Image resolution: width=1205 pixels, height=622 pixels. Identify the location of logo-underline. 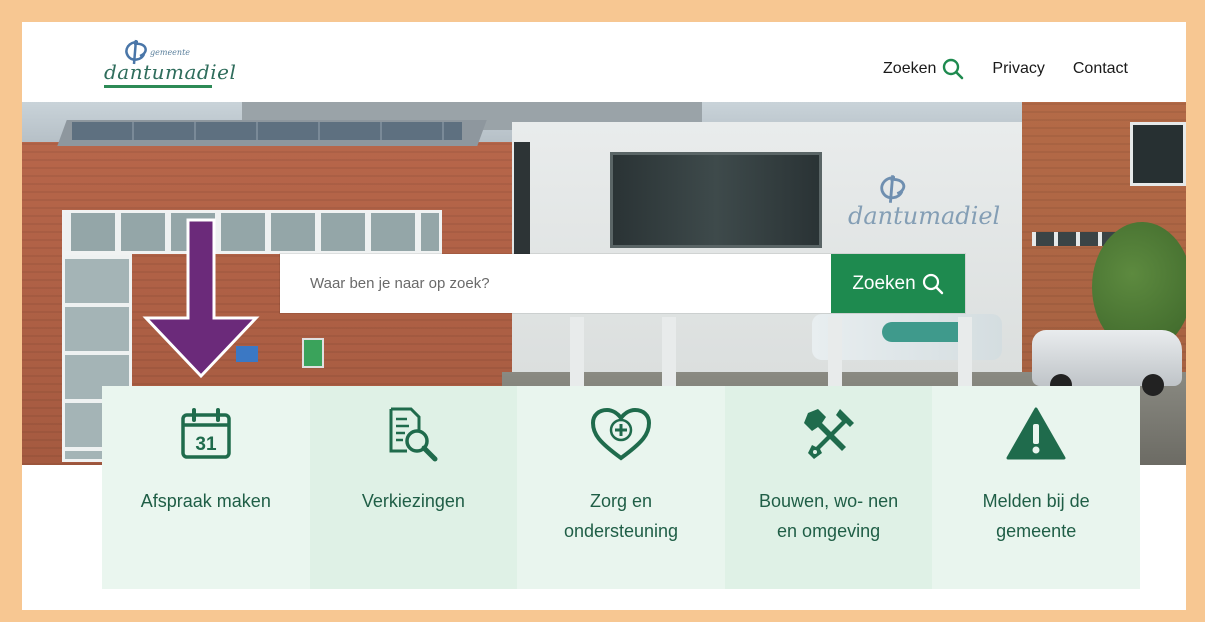
(158, 86).